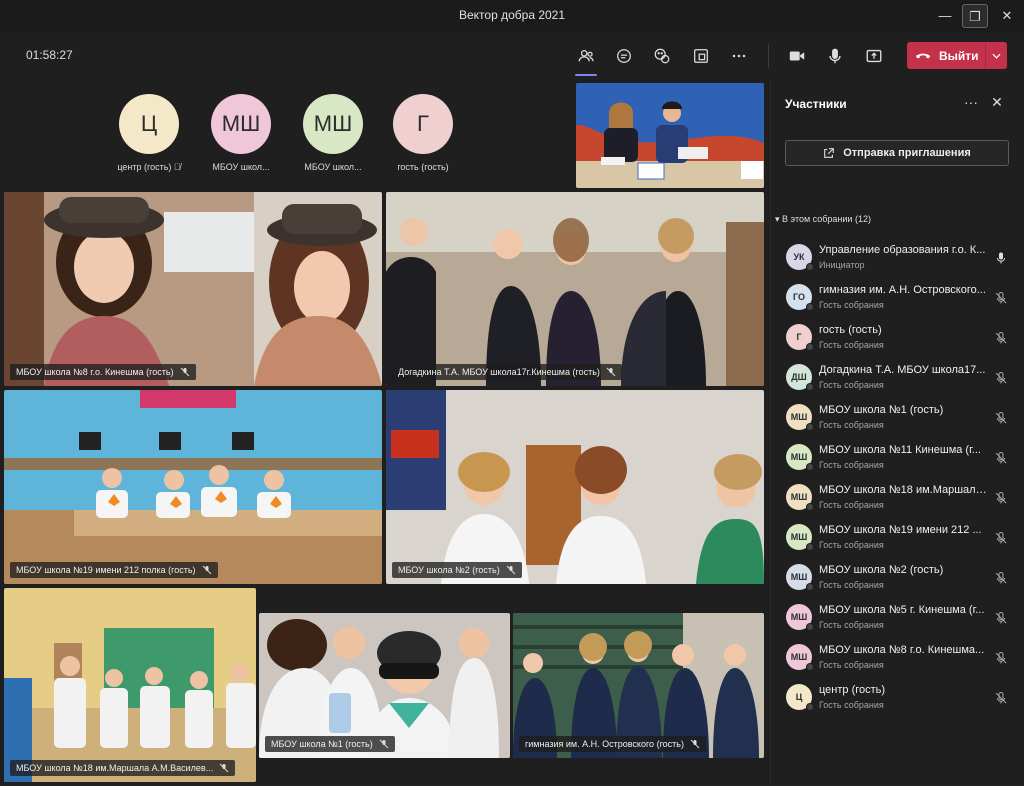 The width and height of the screenshot is (1024, 786). What do you see at coordinates (701, 56) in the screenshot?
I see `rooms-icon` at bounding box center [701, 56].